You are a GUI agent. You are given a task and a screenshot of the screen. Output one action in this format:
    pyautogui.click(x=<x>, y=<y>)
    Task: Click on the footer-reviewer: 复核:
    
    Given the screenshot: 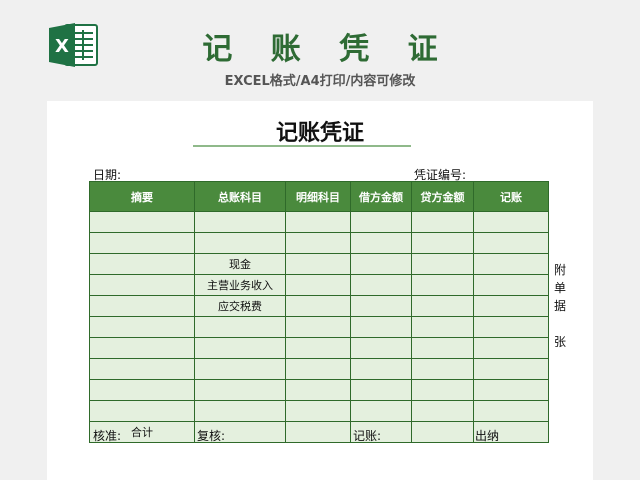 What is the action you would take?
    pyautogui.click(x=211, y=436)
    